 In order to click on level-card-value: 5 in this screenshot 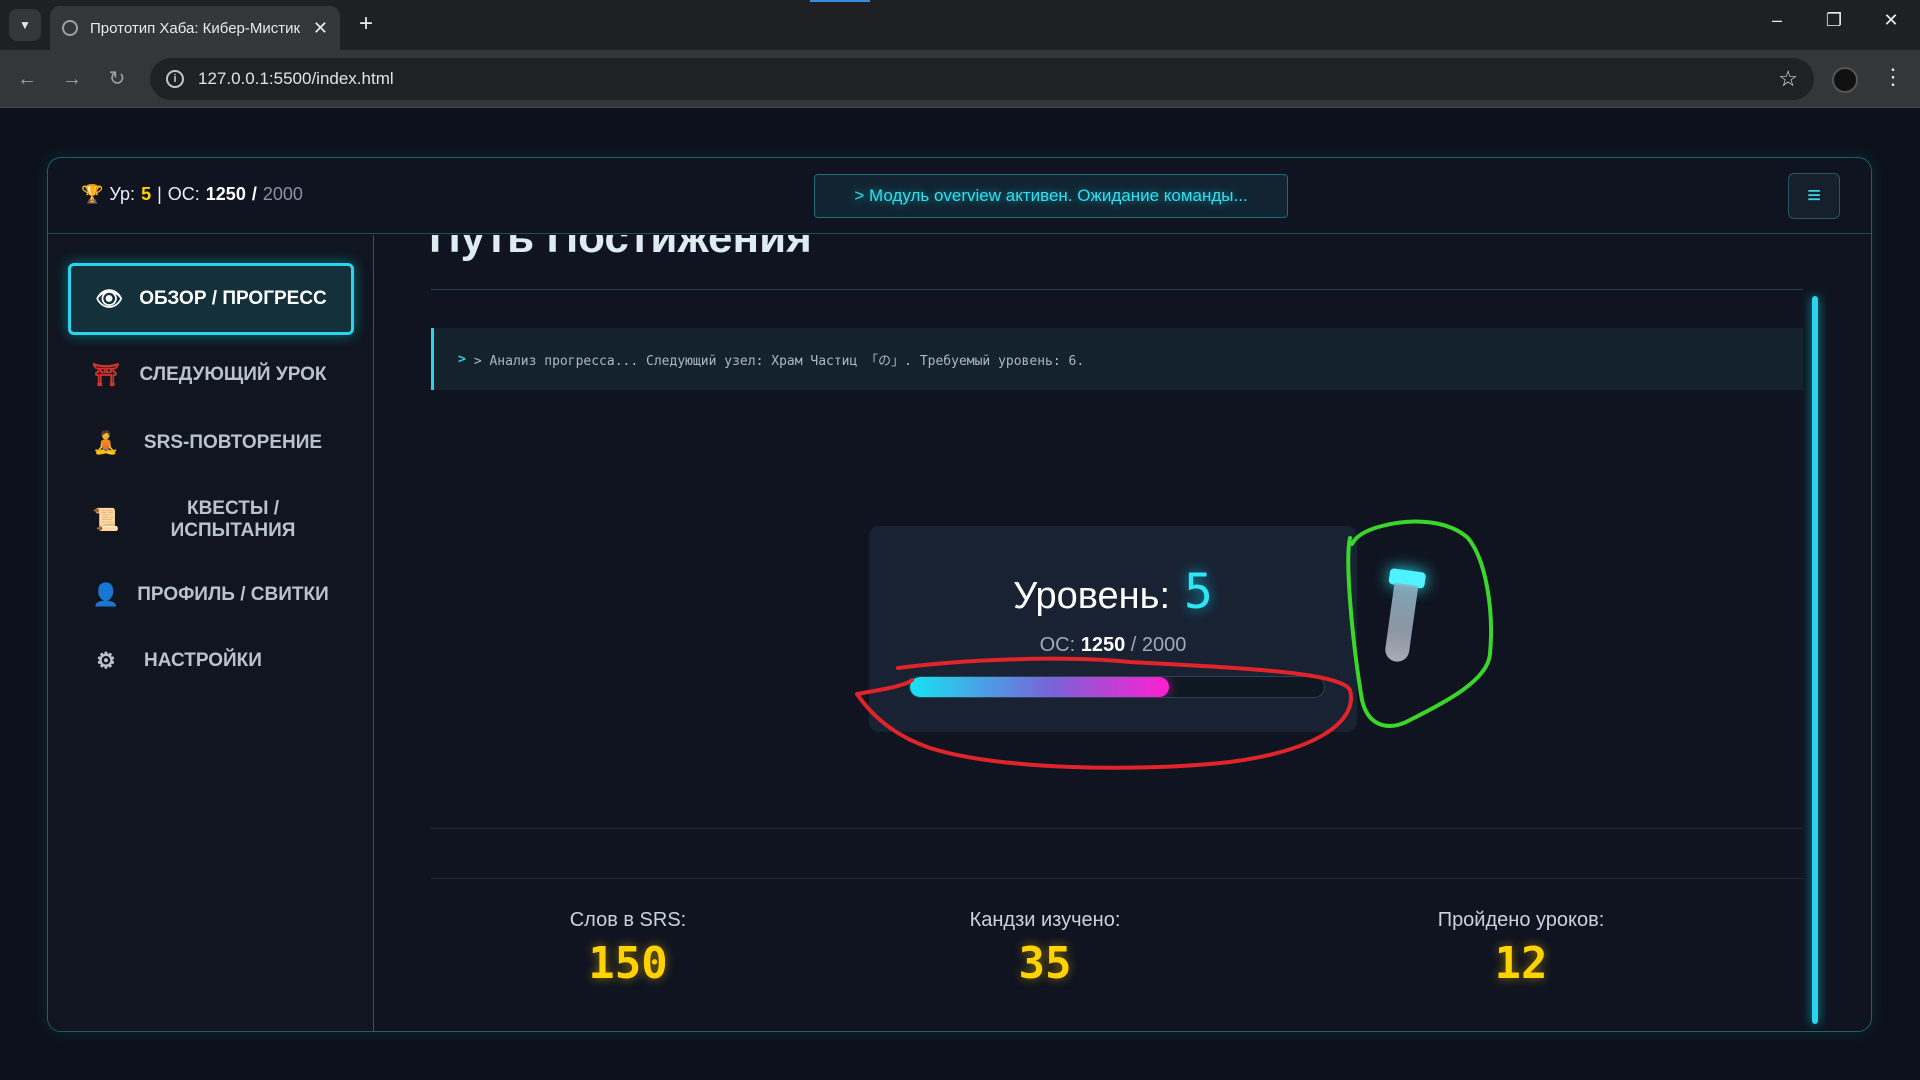, I will do `click(1198, 592)`.